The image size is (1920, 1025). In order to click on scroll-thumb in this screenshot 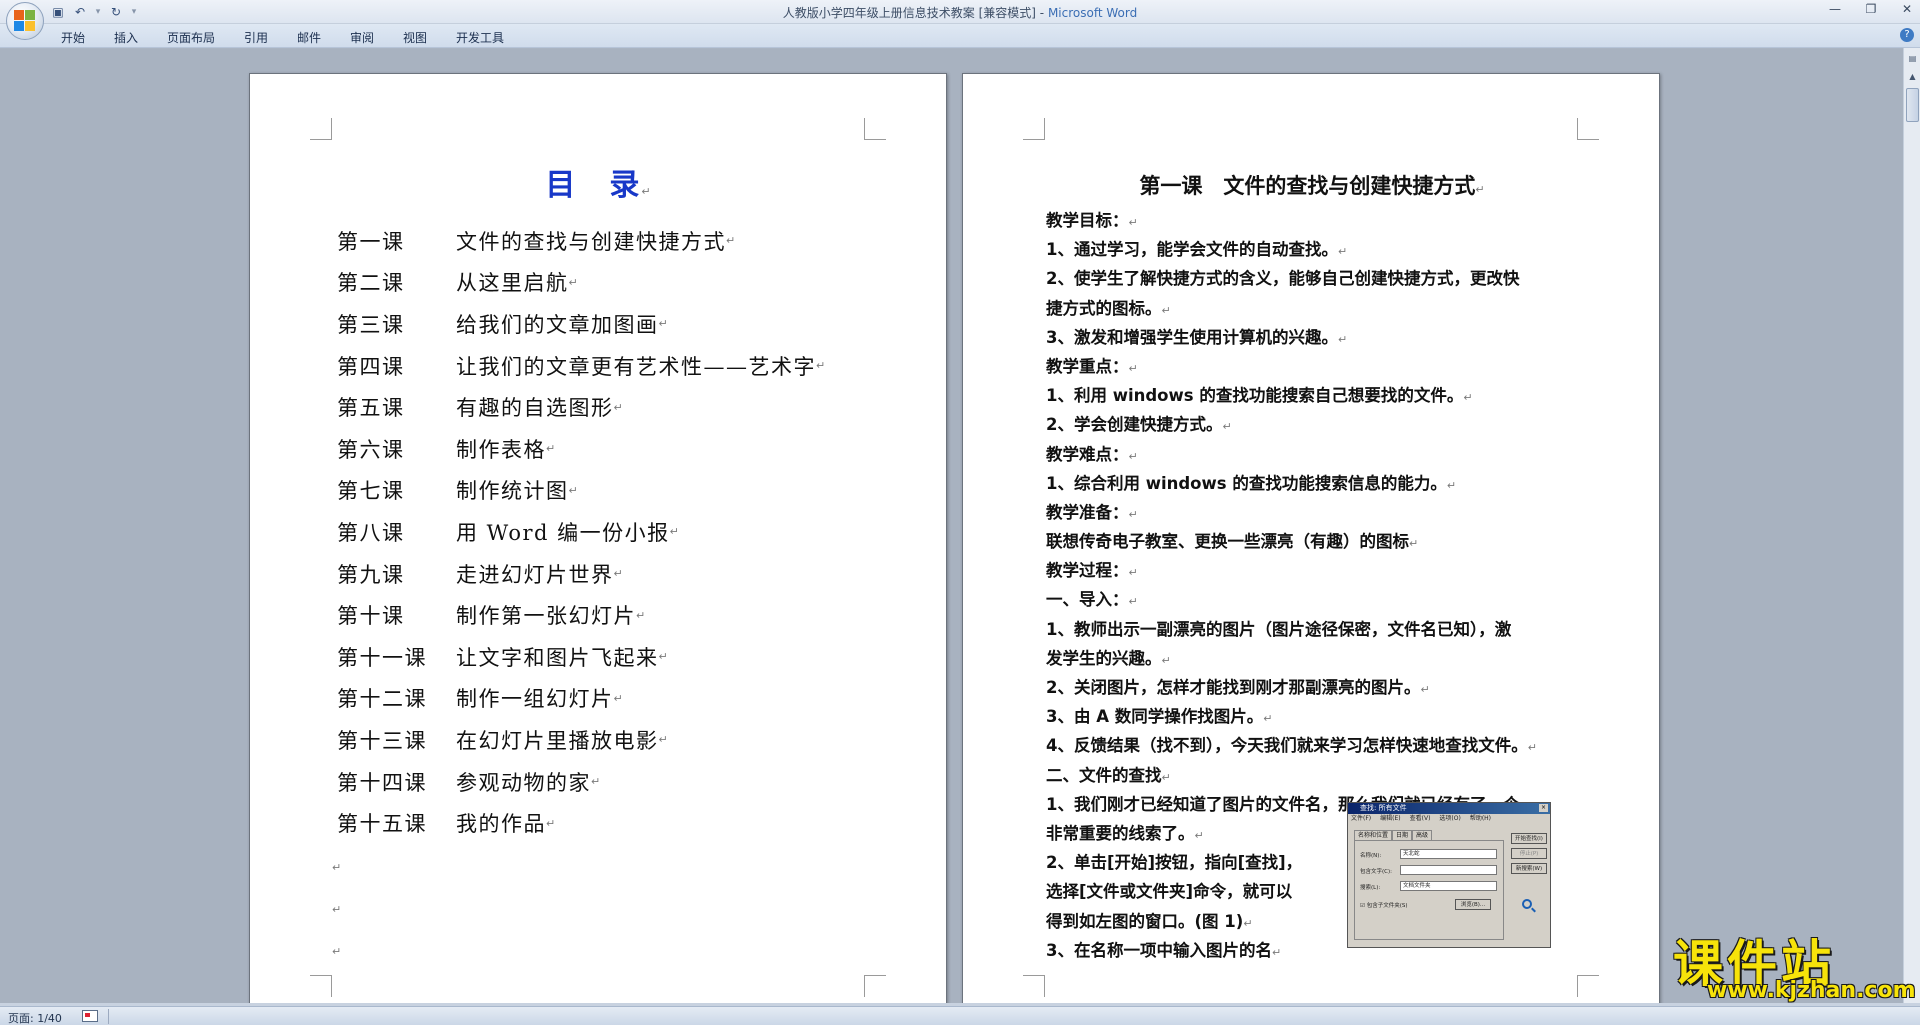, I will do `click(1912, 105)`.